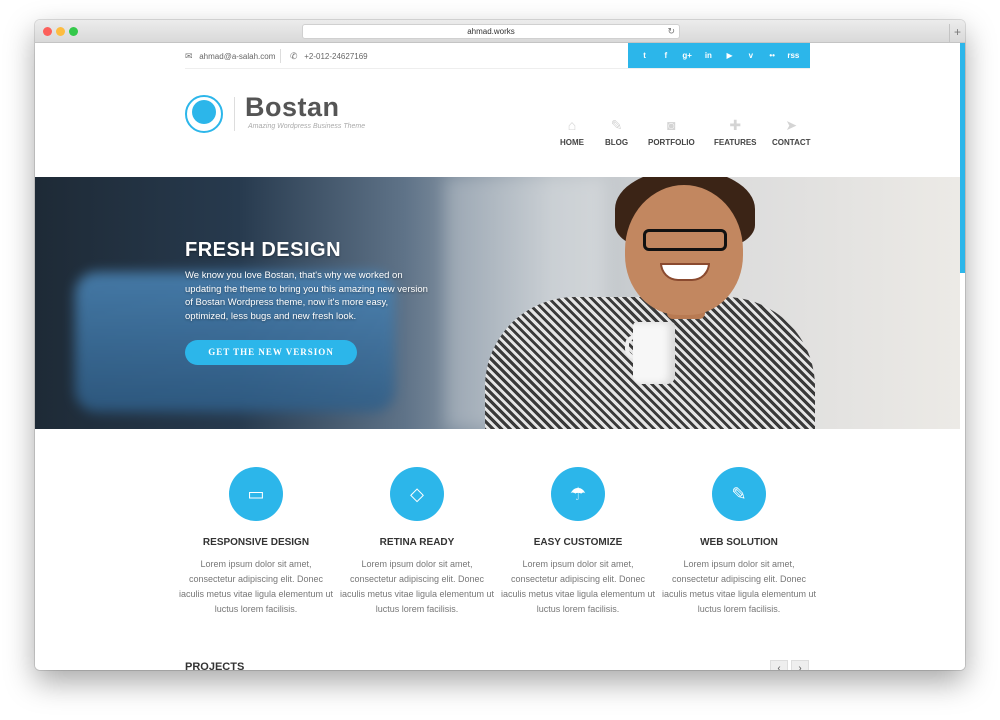 Image resolution: width=1000 pixels, height=720 pixels. What do you see at coordinates (292, 107) in the screenshot?
I see `brand-name: Bostan` at bounding box center [292, 107].